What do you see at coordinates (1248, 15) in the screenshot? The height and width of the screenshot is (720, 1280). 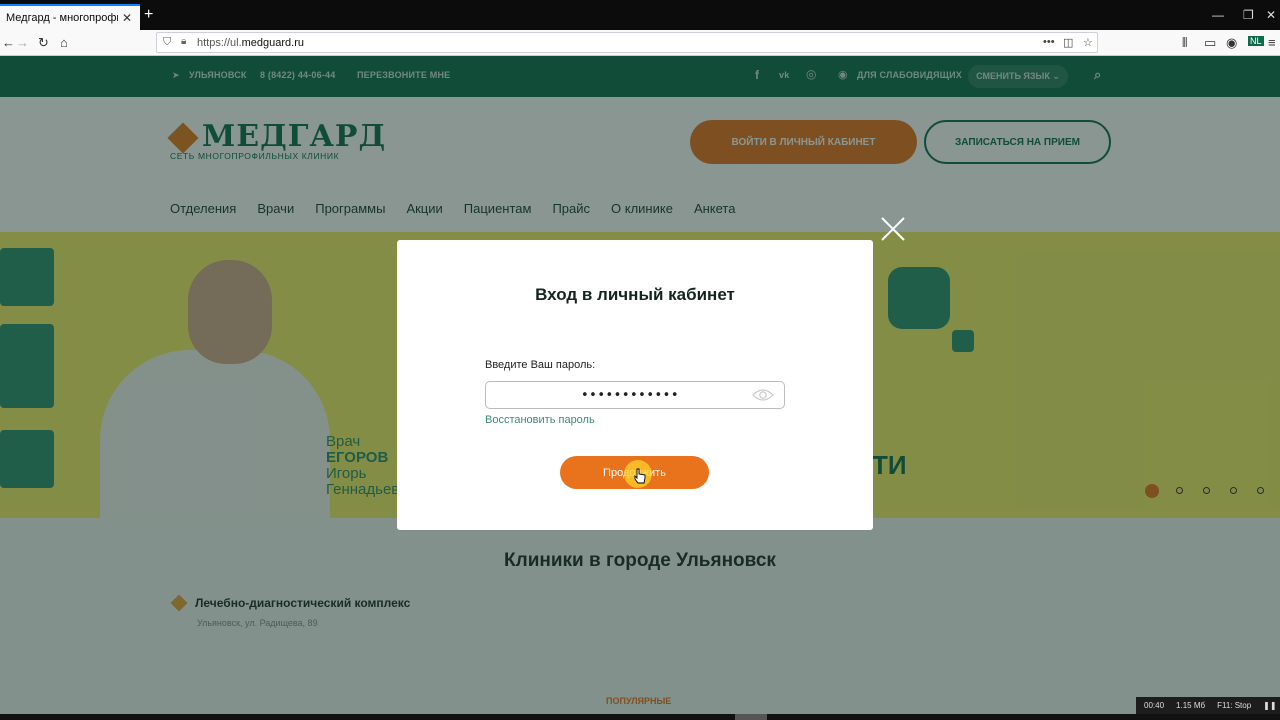 I see `maximize-icon: ❐` at bounding box center [1248, 15].